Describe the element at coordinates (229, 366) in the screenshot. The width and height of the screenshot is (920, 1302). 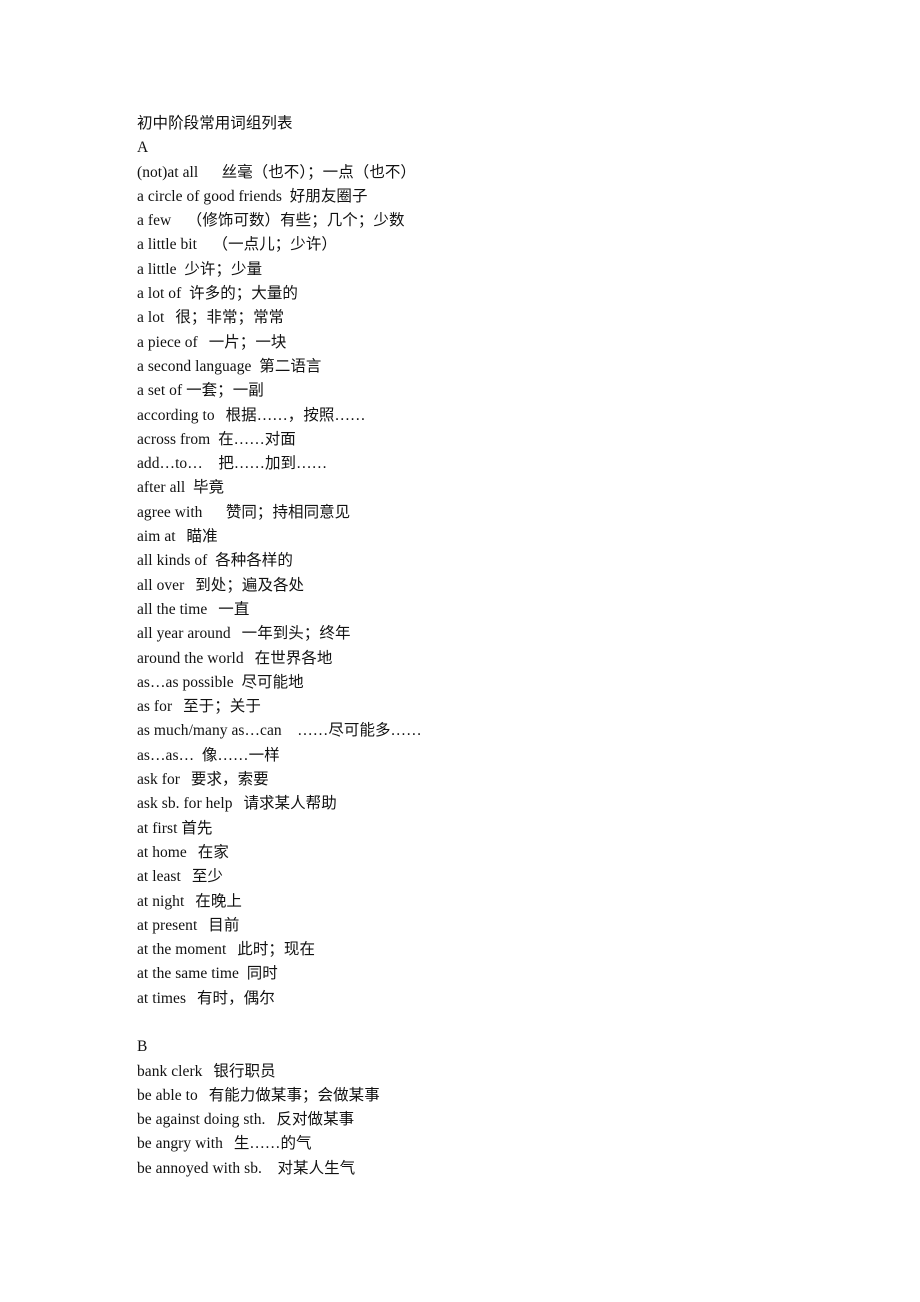
I see `phrase-entry: a second language 第二语言` at that location.